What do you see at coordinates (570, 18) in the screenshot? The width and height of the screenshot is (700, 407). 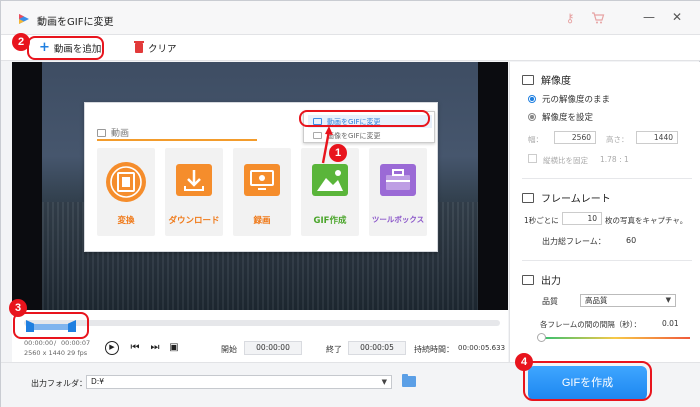 I see `key-icon: ⚷` at bounding box center [570, 18].